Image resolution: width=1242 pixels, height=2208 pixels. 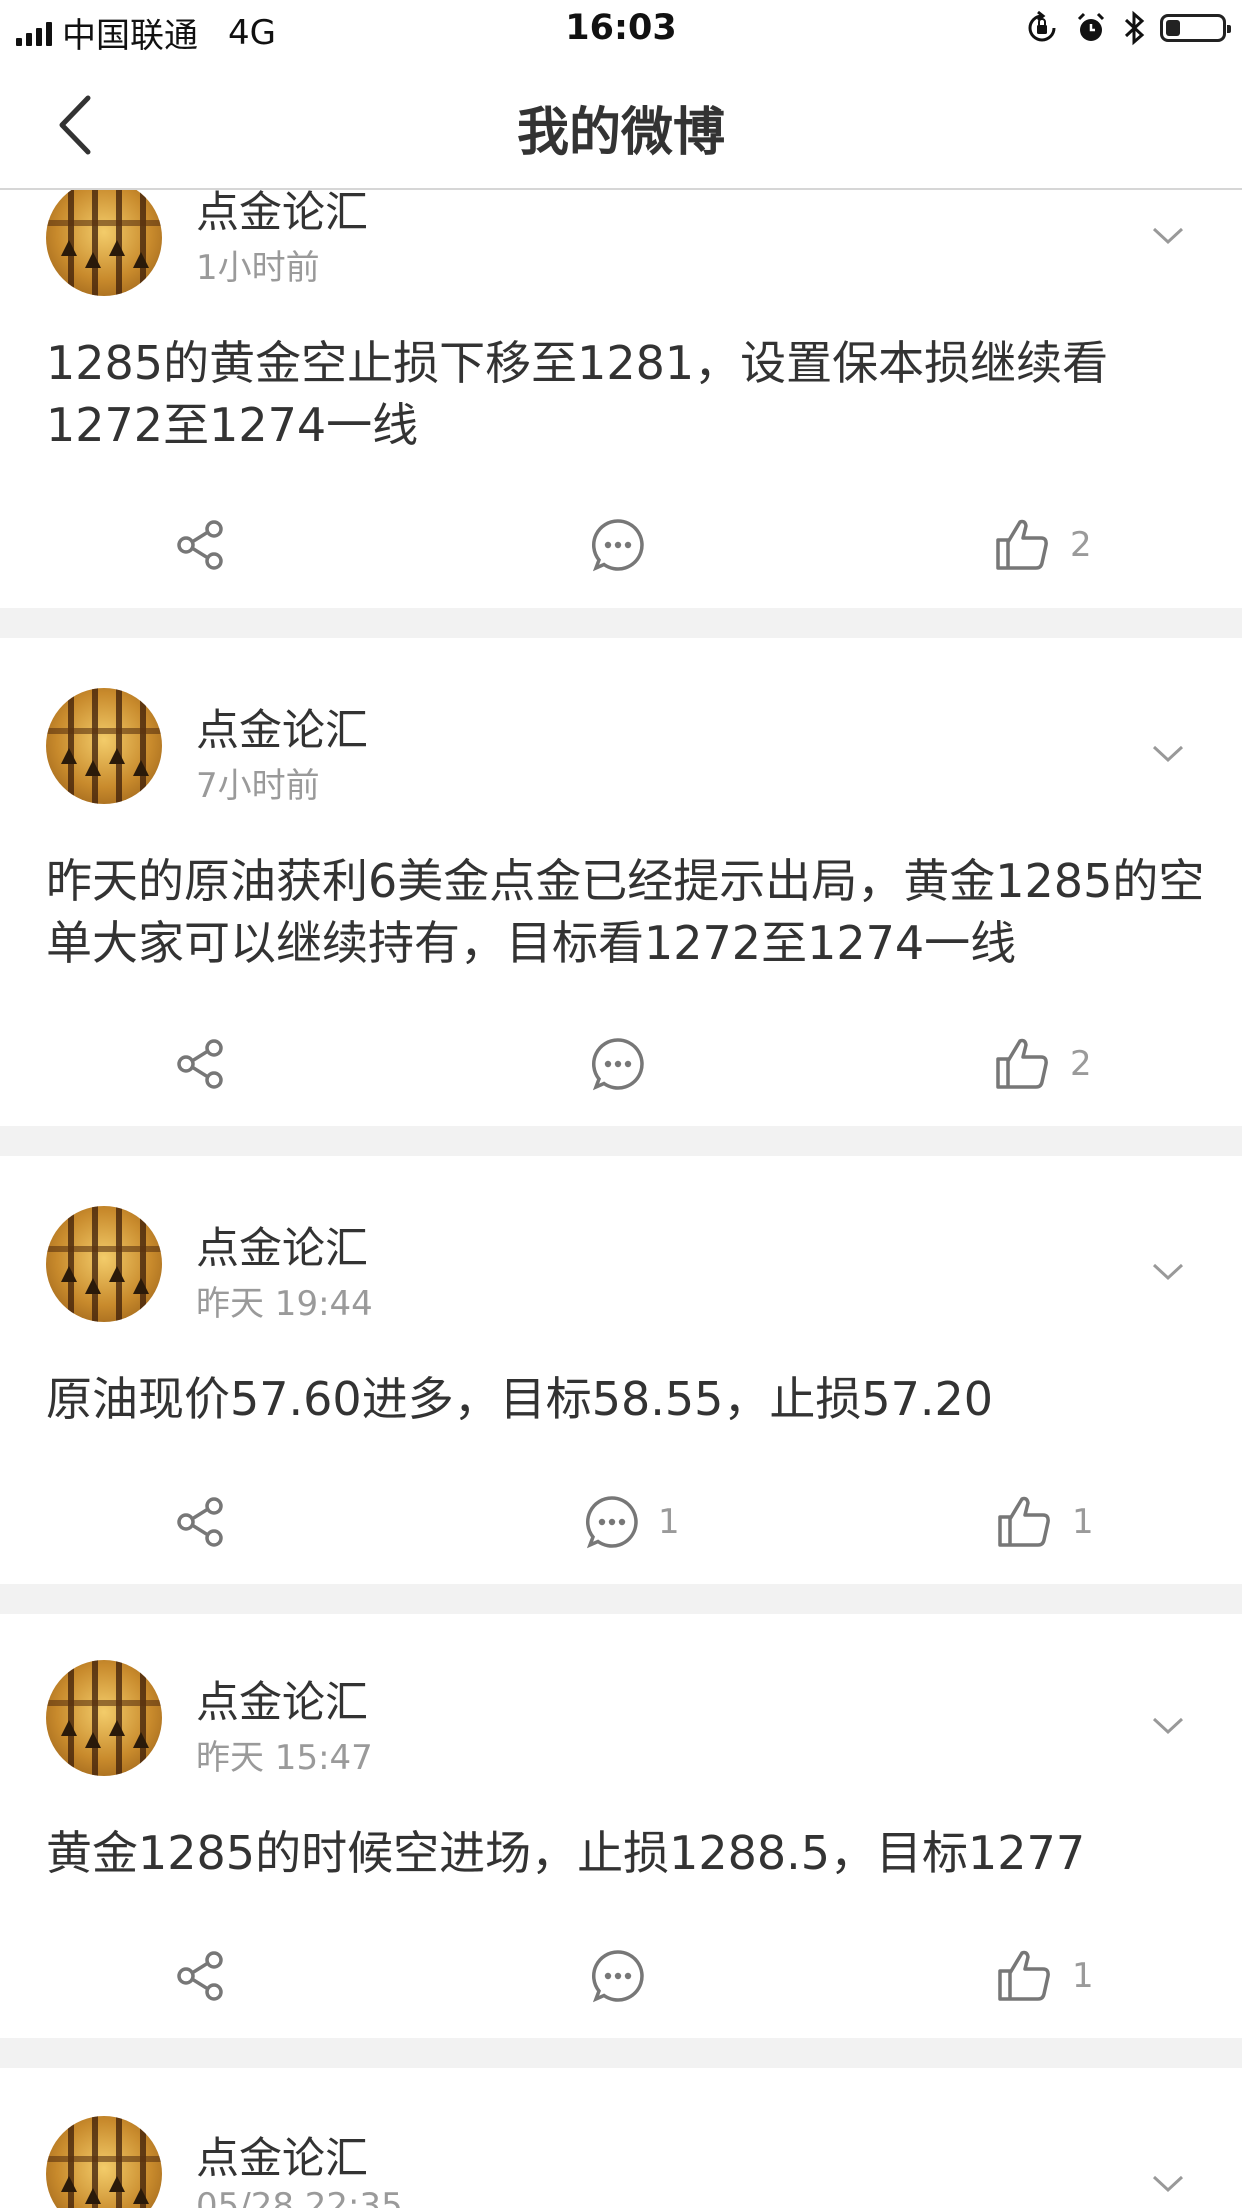 I want to click on battery-level, so click(x=1173, y=28).